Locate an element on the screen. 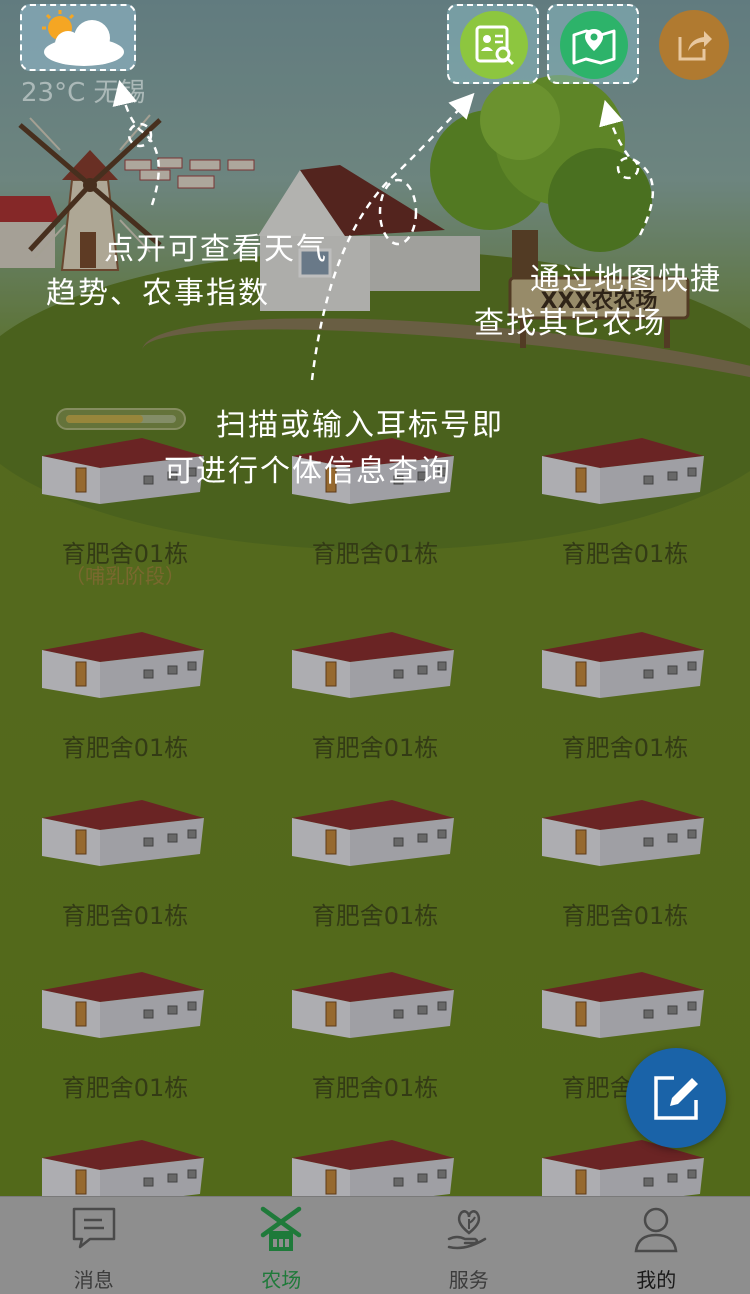 The image size is (750, 1294). tab-label: 农场 is located at coordinates (281, 1280).